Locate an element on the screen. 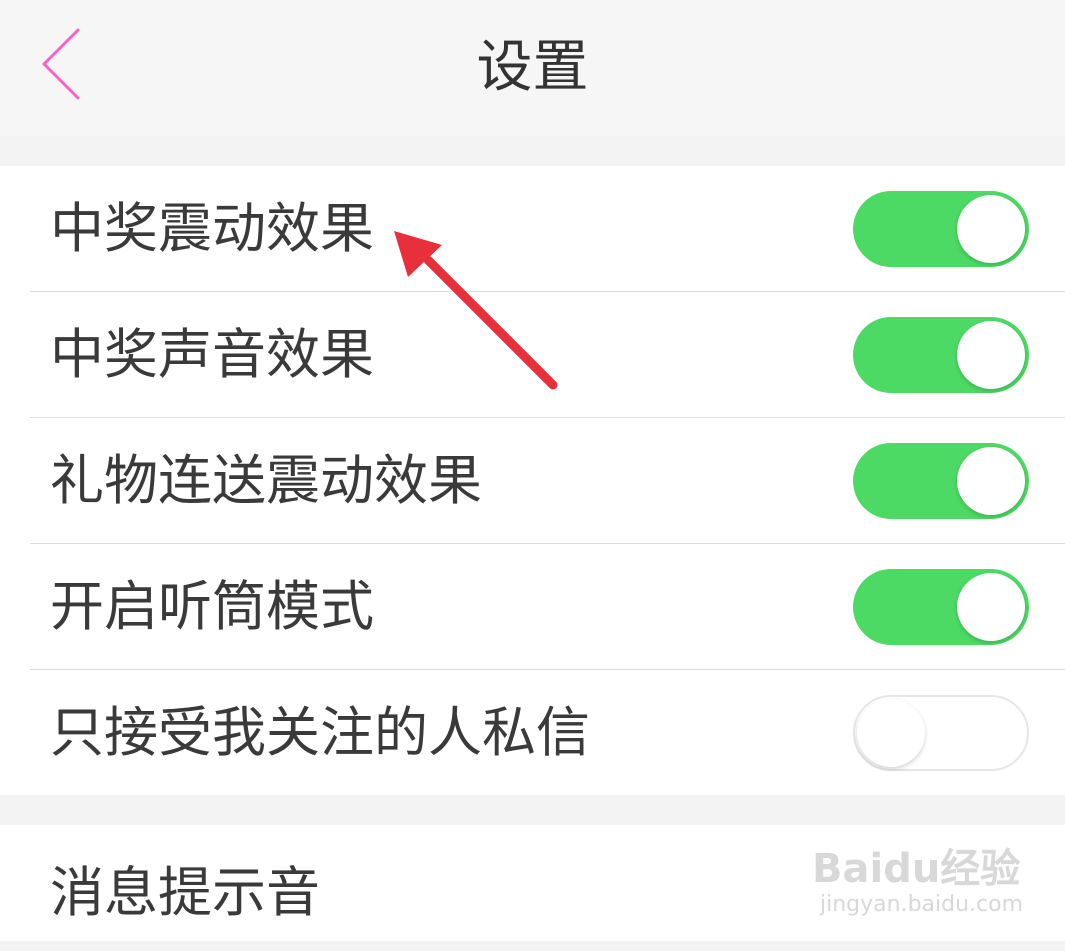  settings-row-message-tone: 消息提示音 is located at coordinates (547, 883).